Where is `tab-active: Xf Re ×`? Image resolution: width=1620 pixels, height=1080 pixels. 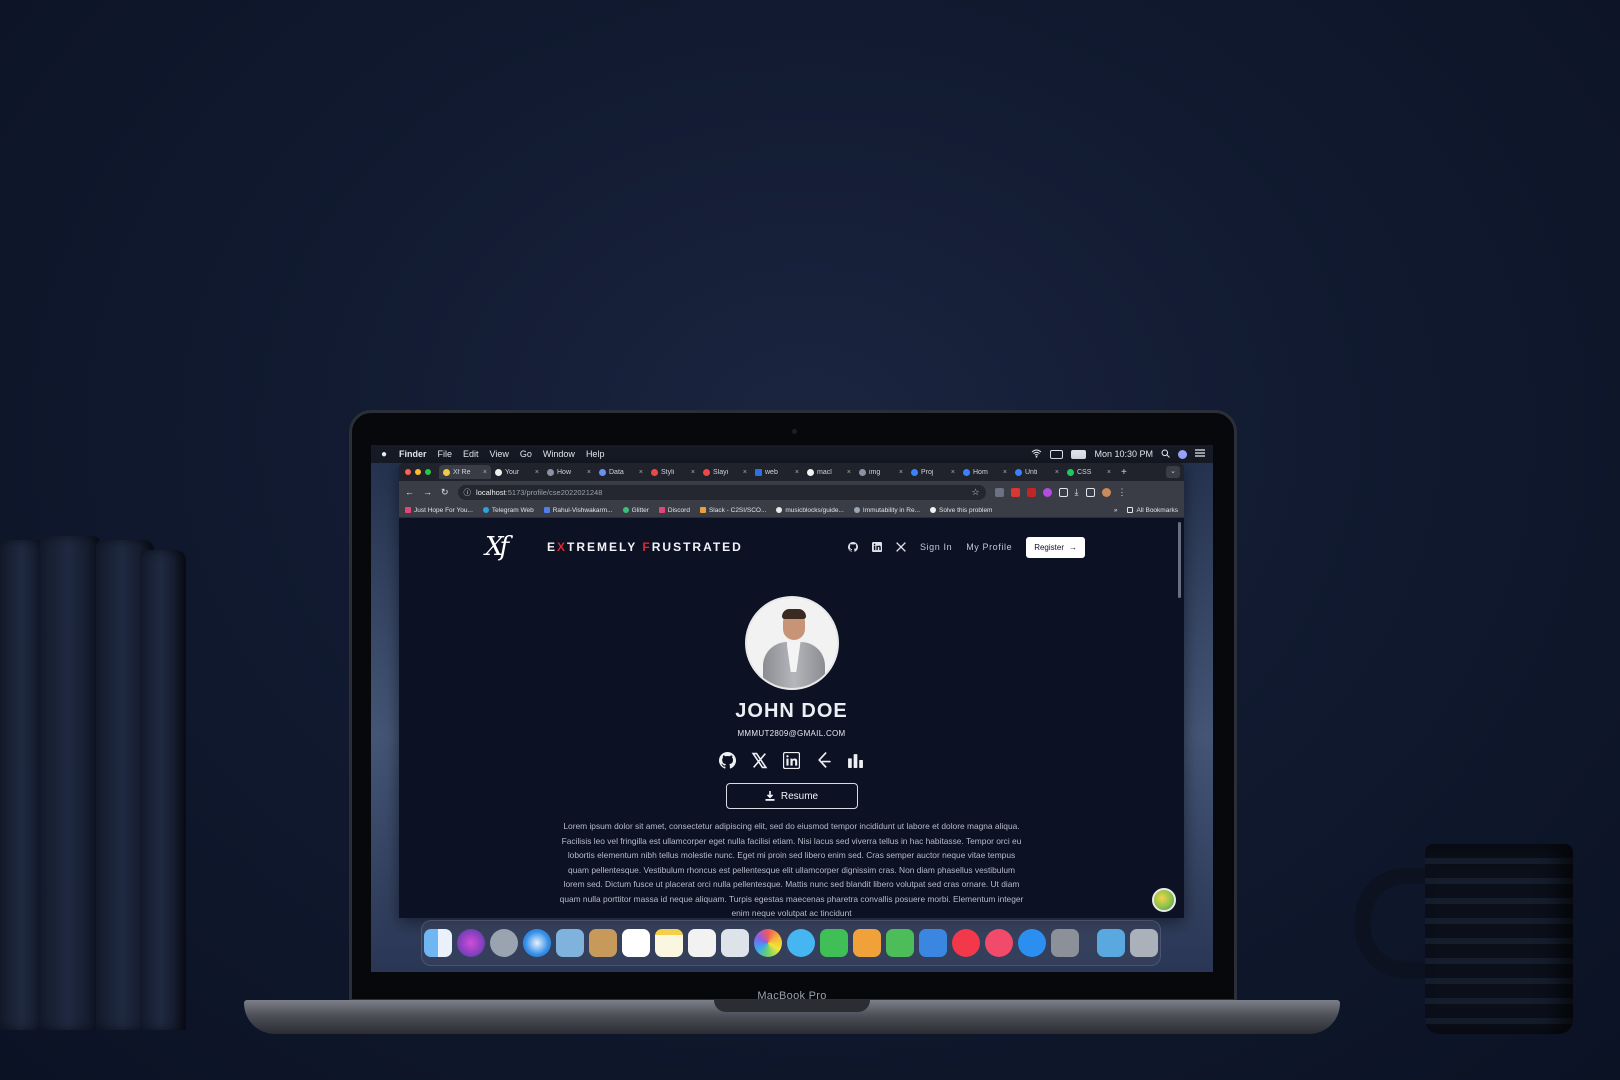
tab-active: Xf Re × is located at coordinates (465, 472).